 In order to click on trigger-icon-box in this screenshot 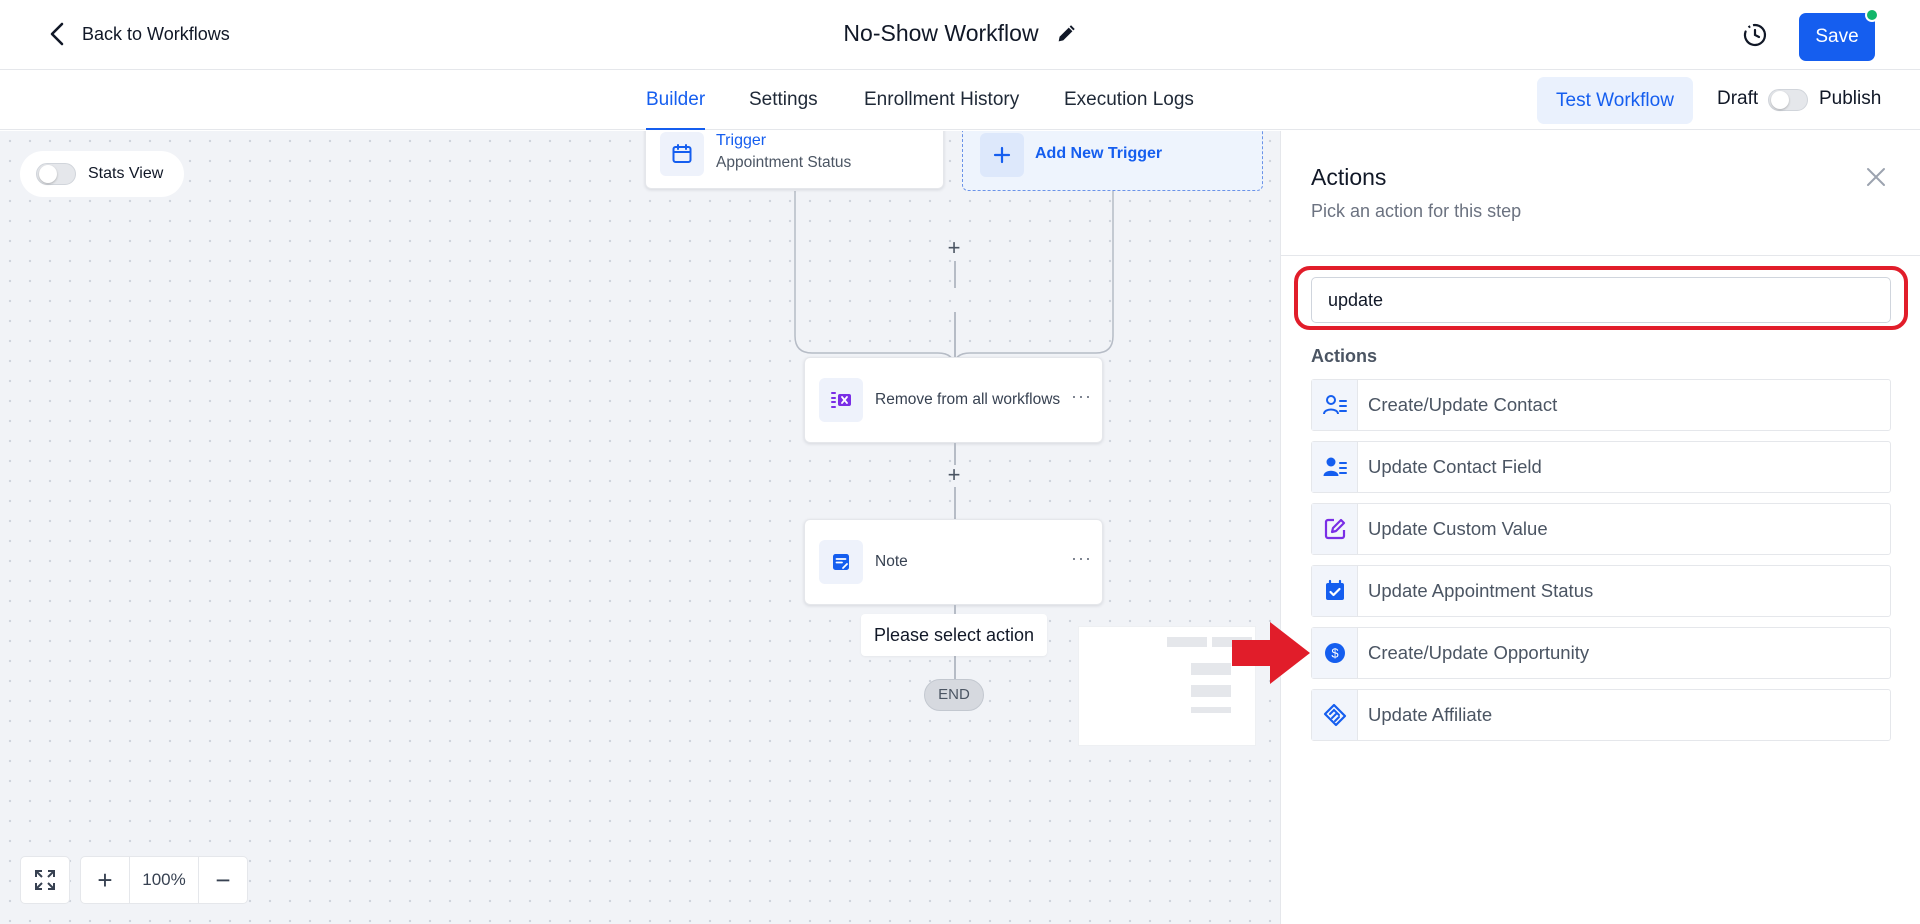, I will do `click(682, 154)`.